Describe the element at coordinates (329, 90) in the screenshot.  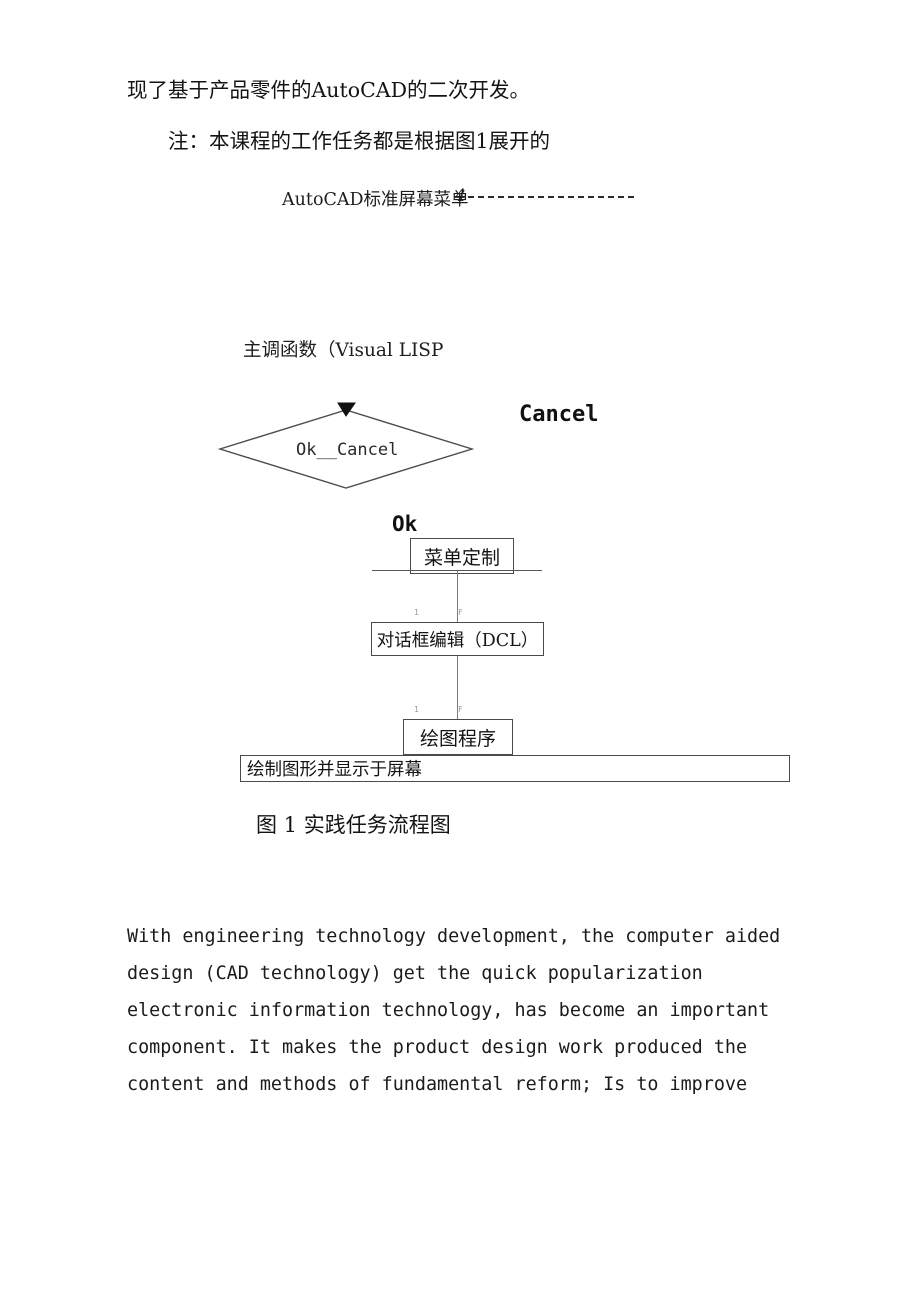
I see `intro-paragraph: 现了基于产品零件的AutoCAD的二次开发。` at that location.